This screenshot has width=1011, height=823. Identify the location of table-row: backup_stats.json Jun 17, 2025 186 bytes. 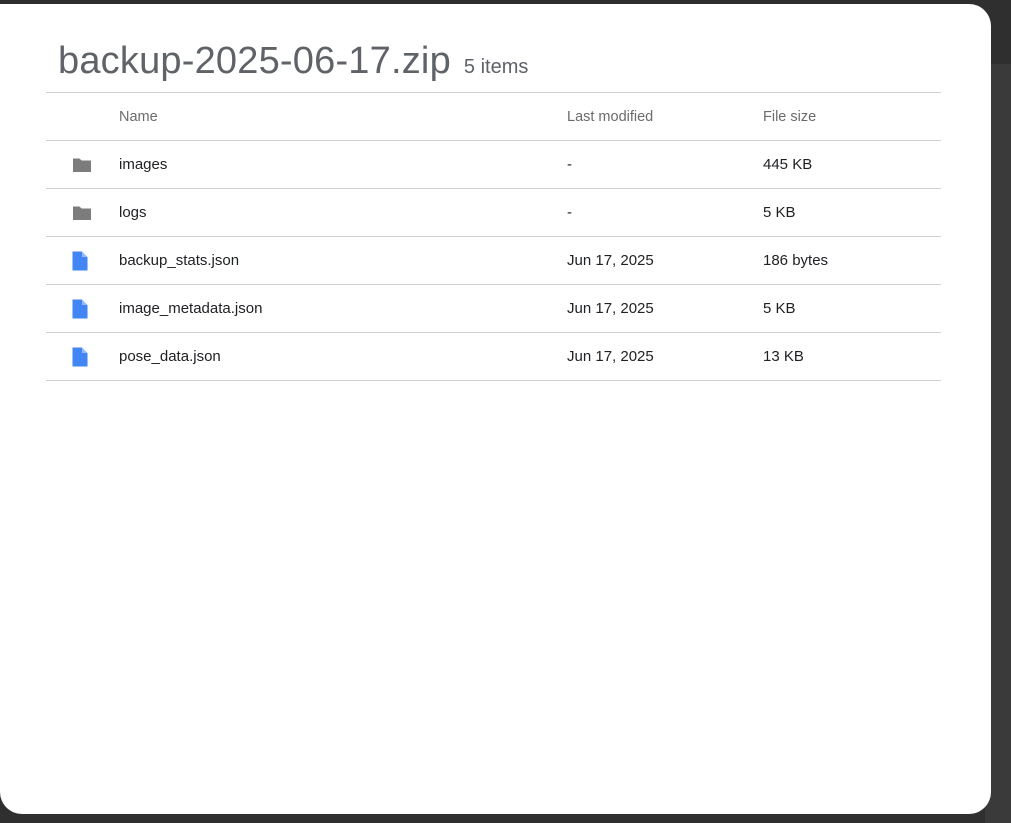
(493, 261).